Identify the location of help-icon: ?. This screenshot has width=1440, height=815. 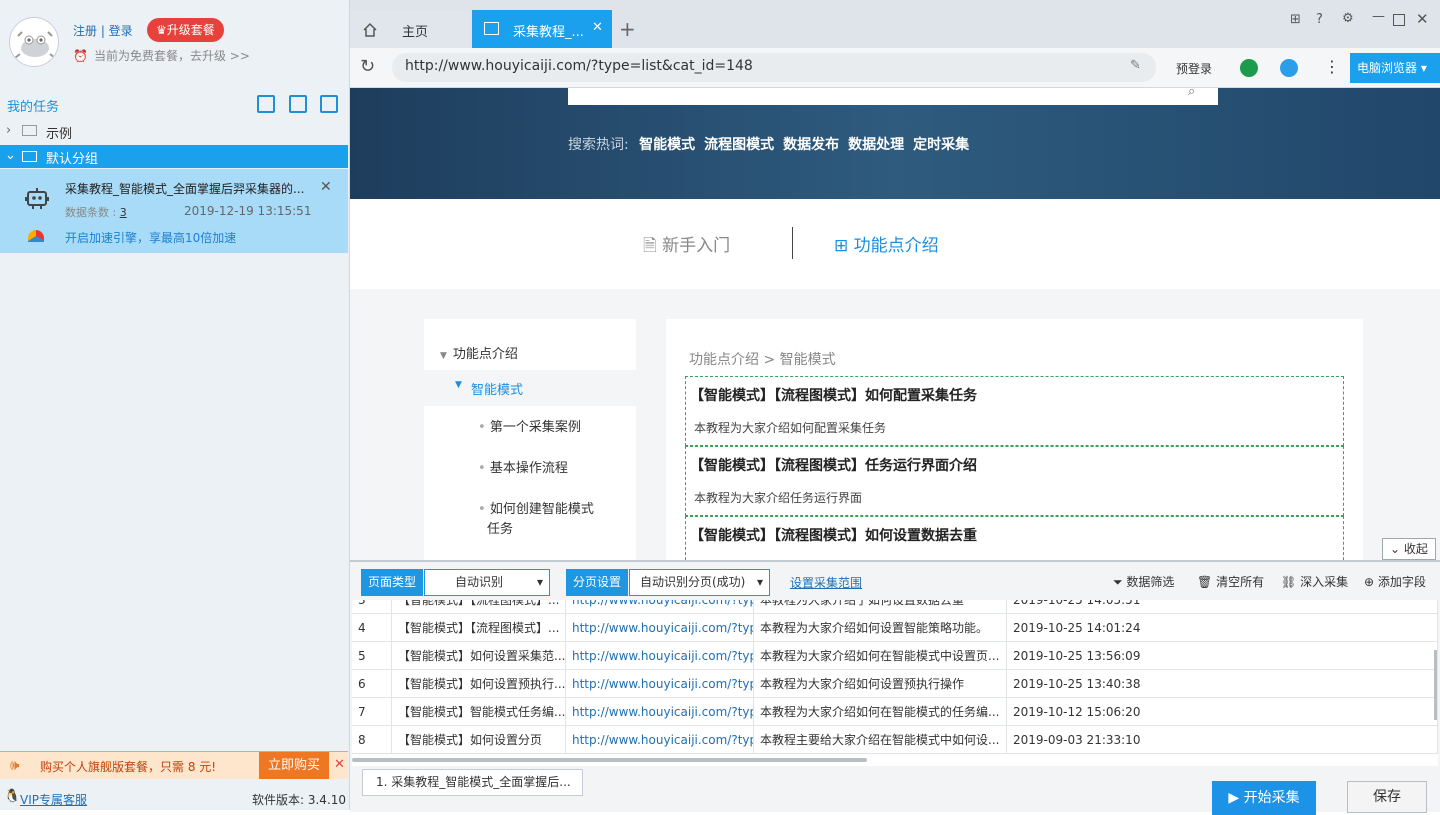
(1319, 19).